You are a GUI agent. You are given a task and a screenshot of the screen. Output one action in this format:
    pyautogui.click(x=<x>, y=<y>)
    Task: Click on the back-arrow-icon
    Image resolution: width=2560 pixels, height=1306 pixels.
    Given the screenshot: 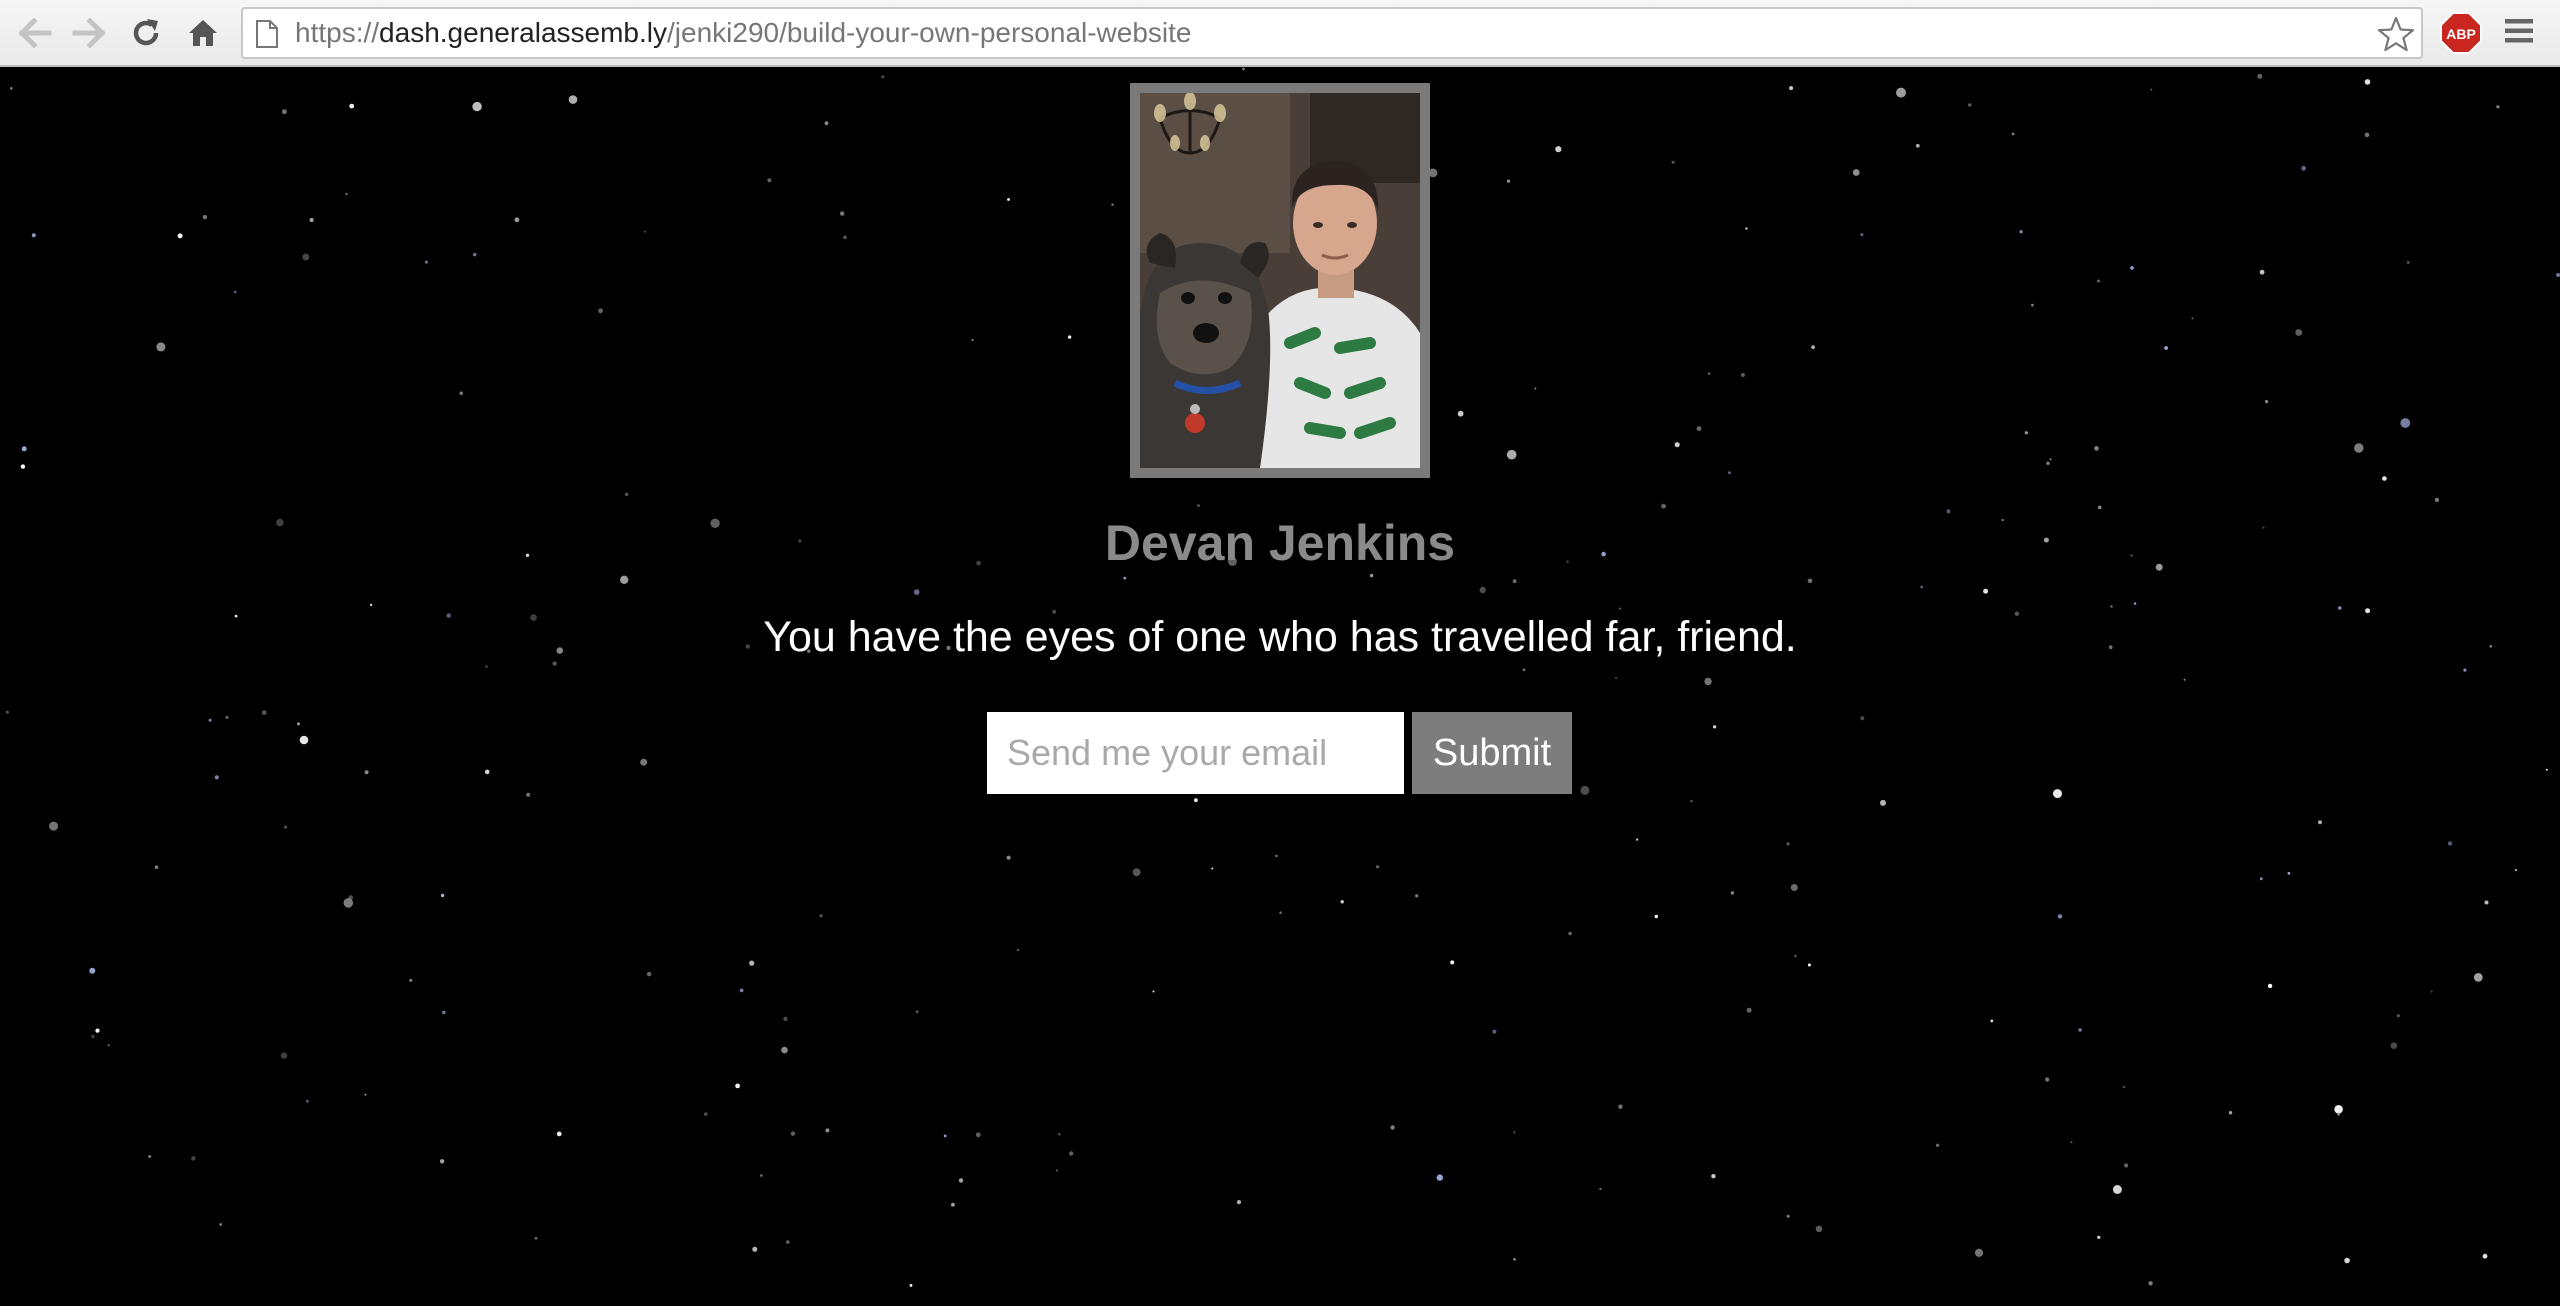 What is the action you would take?
    pyautogui.click(x=35, y=33)
    